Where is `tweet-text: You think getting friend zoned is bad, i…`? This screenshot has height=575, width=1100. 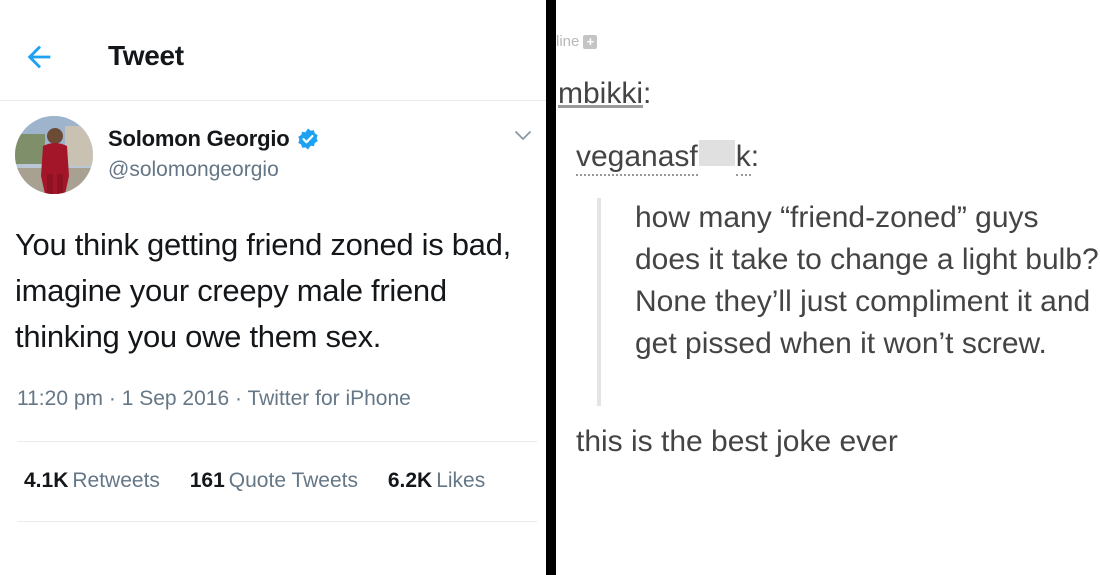
tweet-text: You think getting friend zoned is bad, i… is located at coordinates (263, 290).